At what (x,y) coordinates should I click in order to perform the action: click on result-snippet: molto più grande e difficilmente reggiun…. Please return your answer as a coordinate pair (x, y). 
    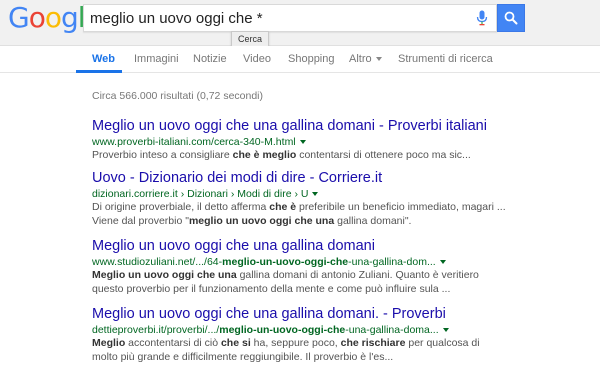
    Looking at the image, I should click on (342, 358).